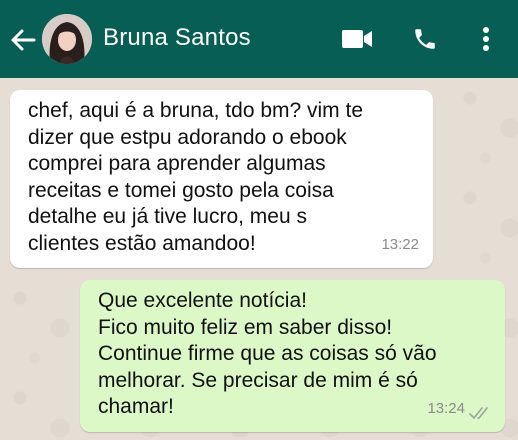 The image size is (518, 440). I want to click on more-options-button, so click(486, 39).